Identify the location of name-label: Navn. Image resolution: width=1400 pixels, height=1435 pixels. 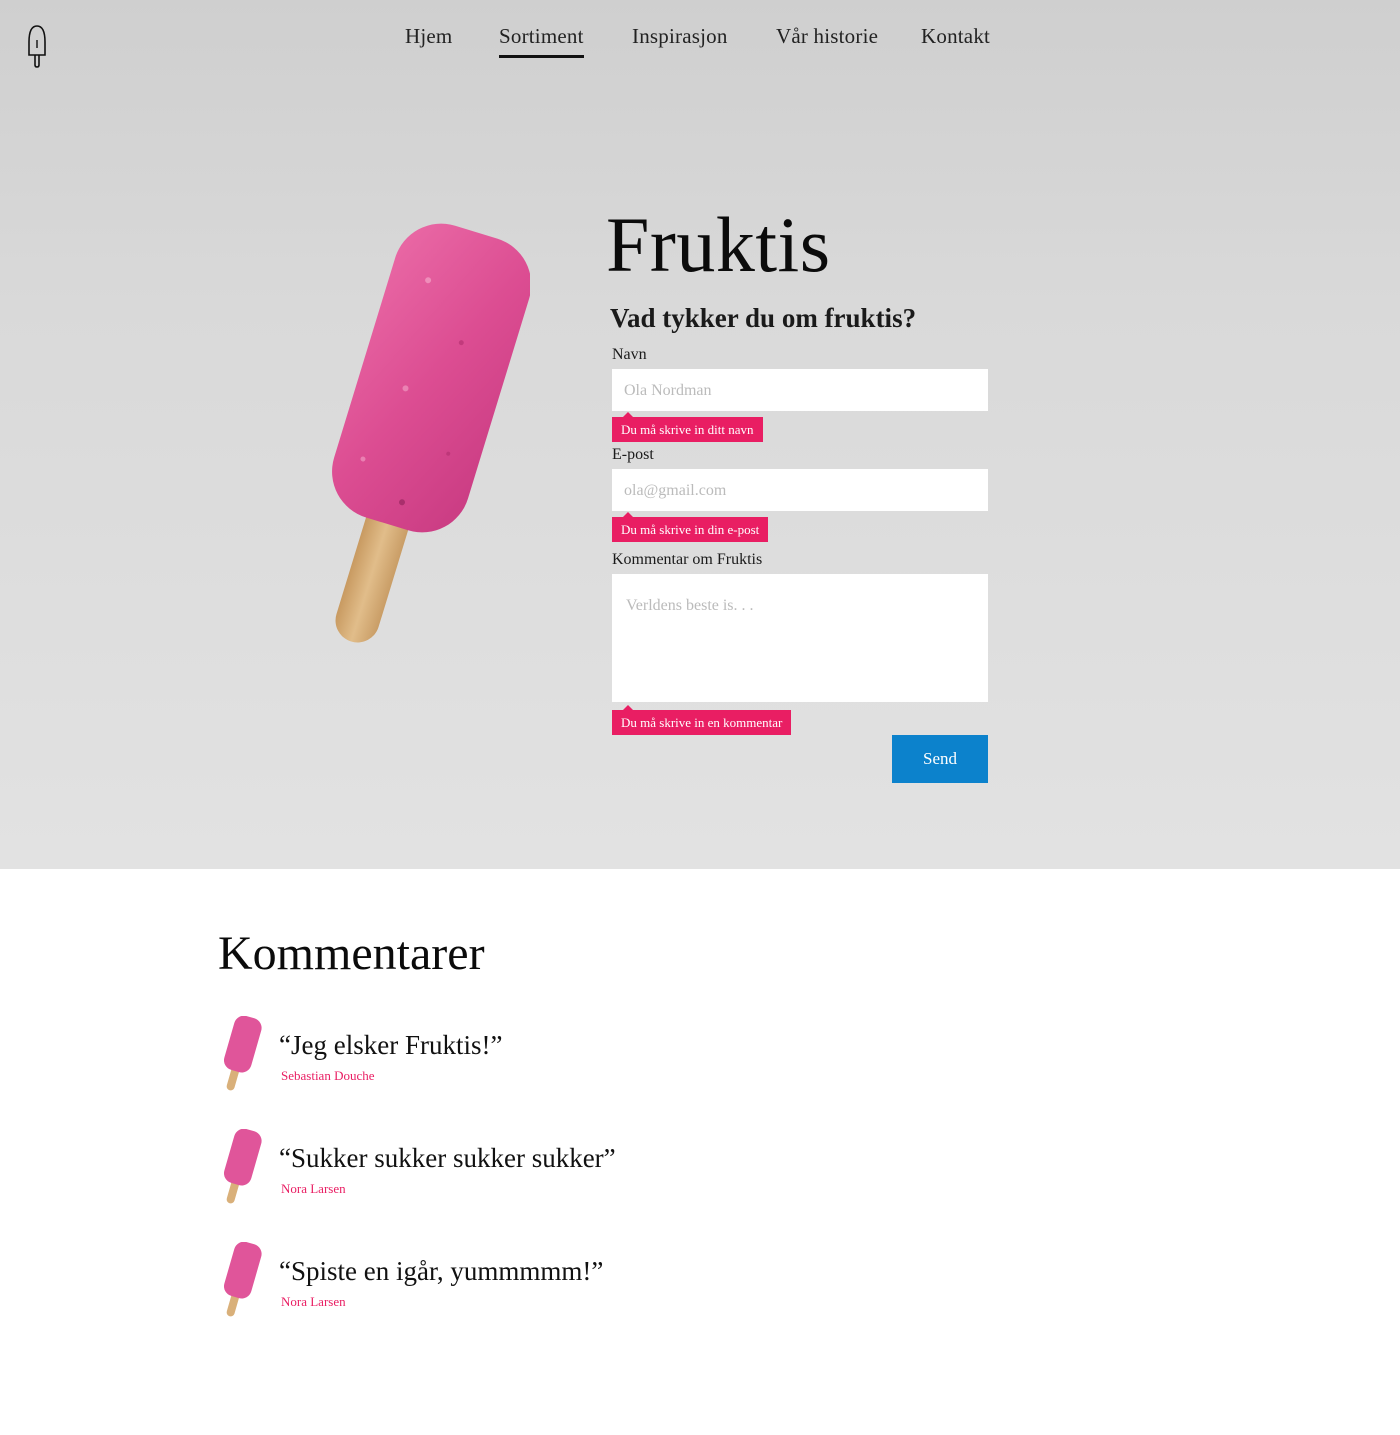
(629, 354).